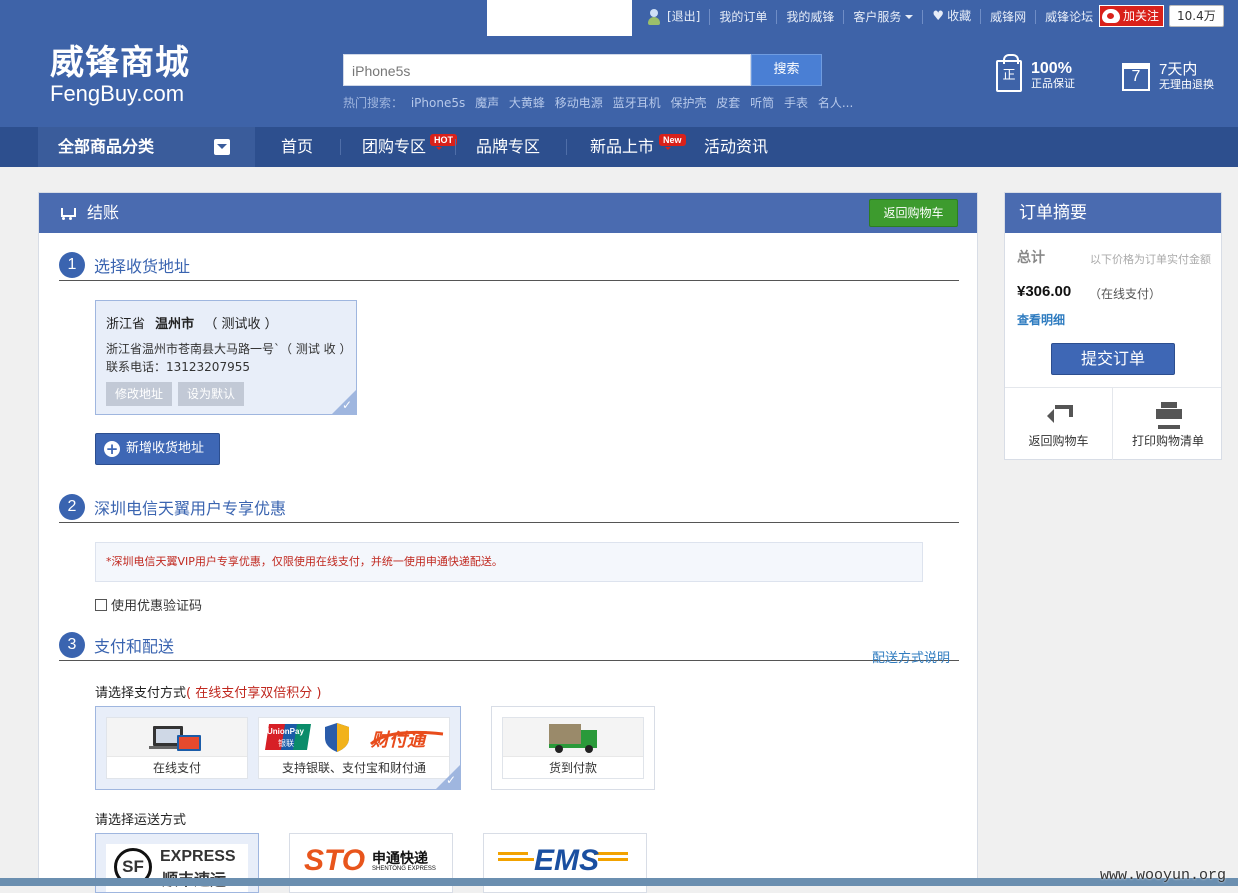  I want to click on all-categories-menu: 全部商品分类, so click(146, 147).